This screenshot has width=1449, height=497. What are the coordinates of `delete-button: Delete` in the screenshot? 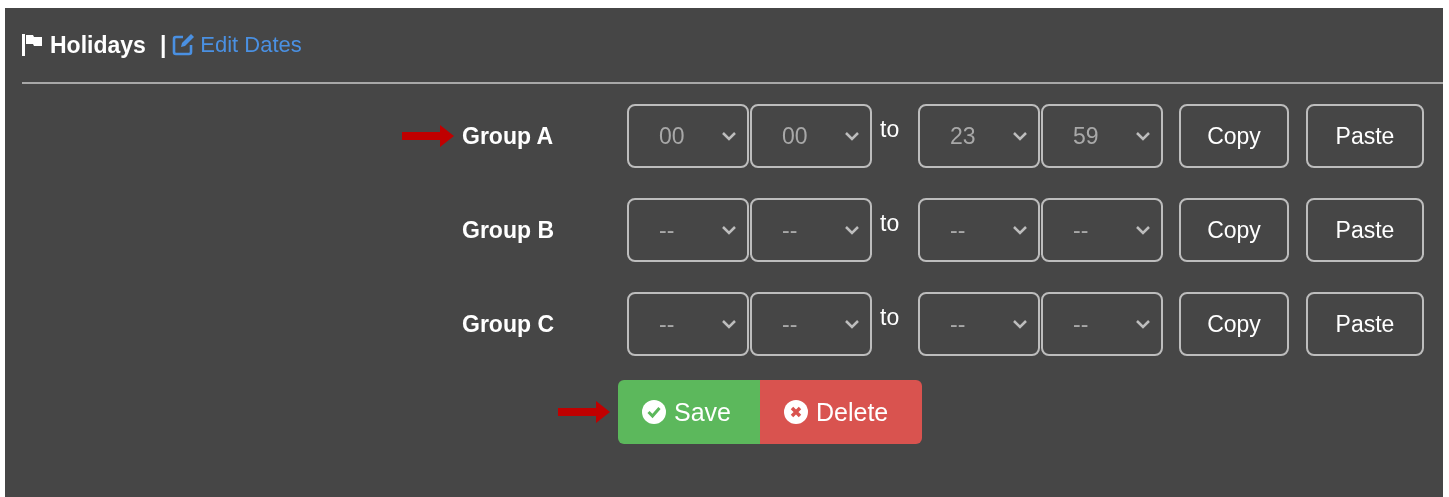 It's located at (841, 412).